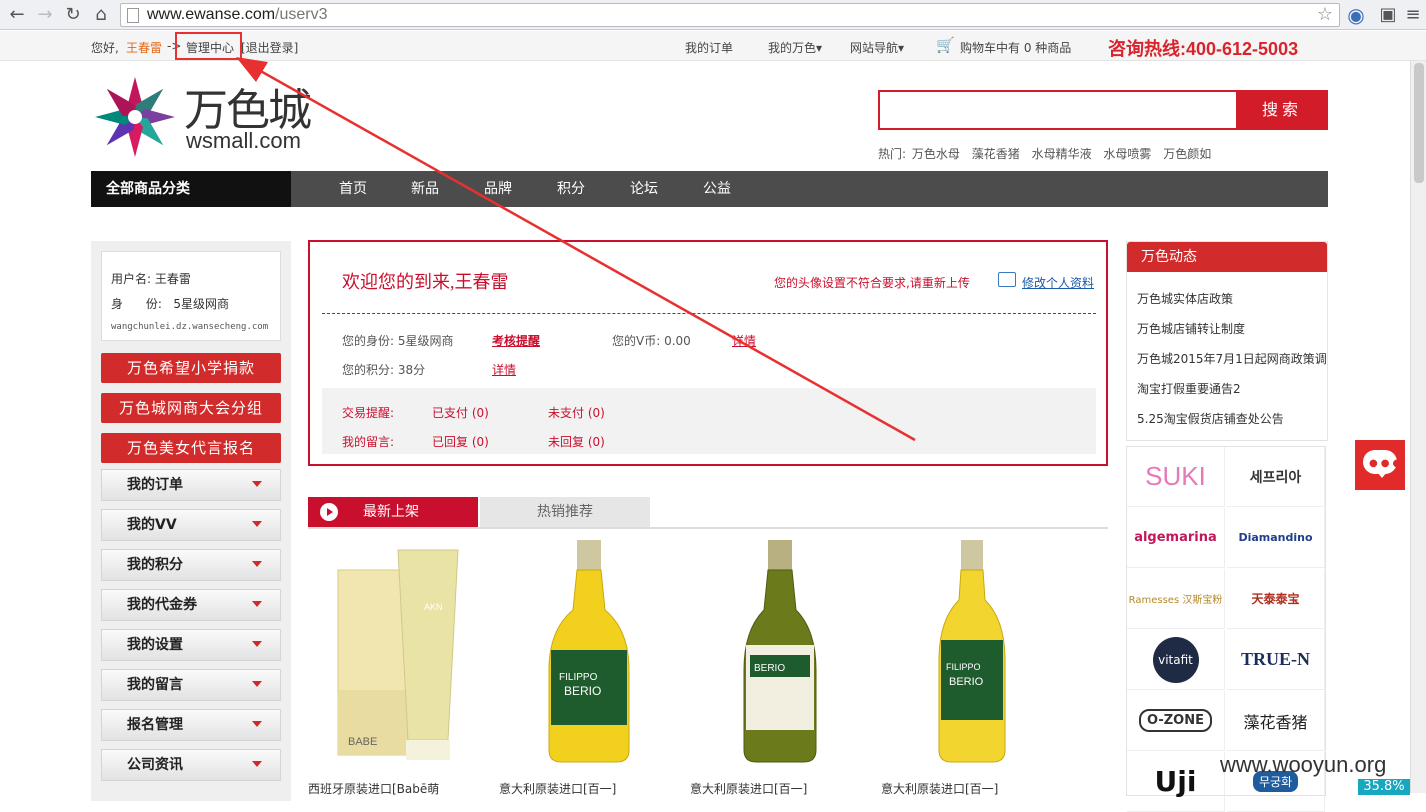 This screenshot has height=812, width=1426. Describe the element at coordinates (155, 645) in the screenshot. I see `menu-label: 我的设置` at that location.